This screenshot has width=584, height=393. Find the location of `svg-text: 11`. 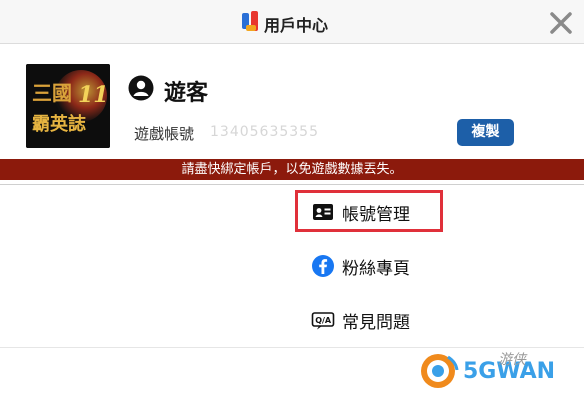

svg-text: 11 is located at coordinates (93, 95).